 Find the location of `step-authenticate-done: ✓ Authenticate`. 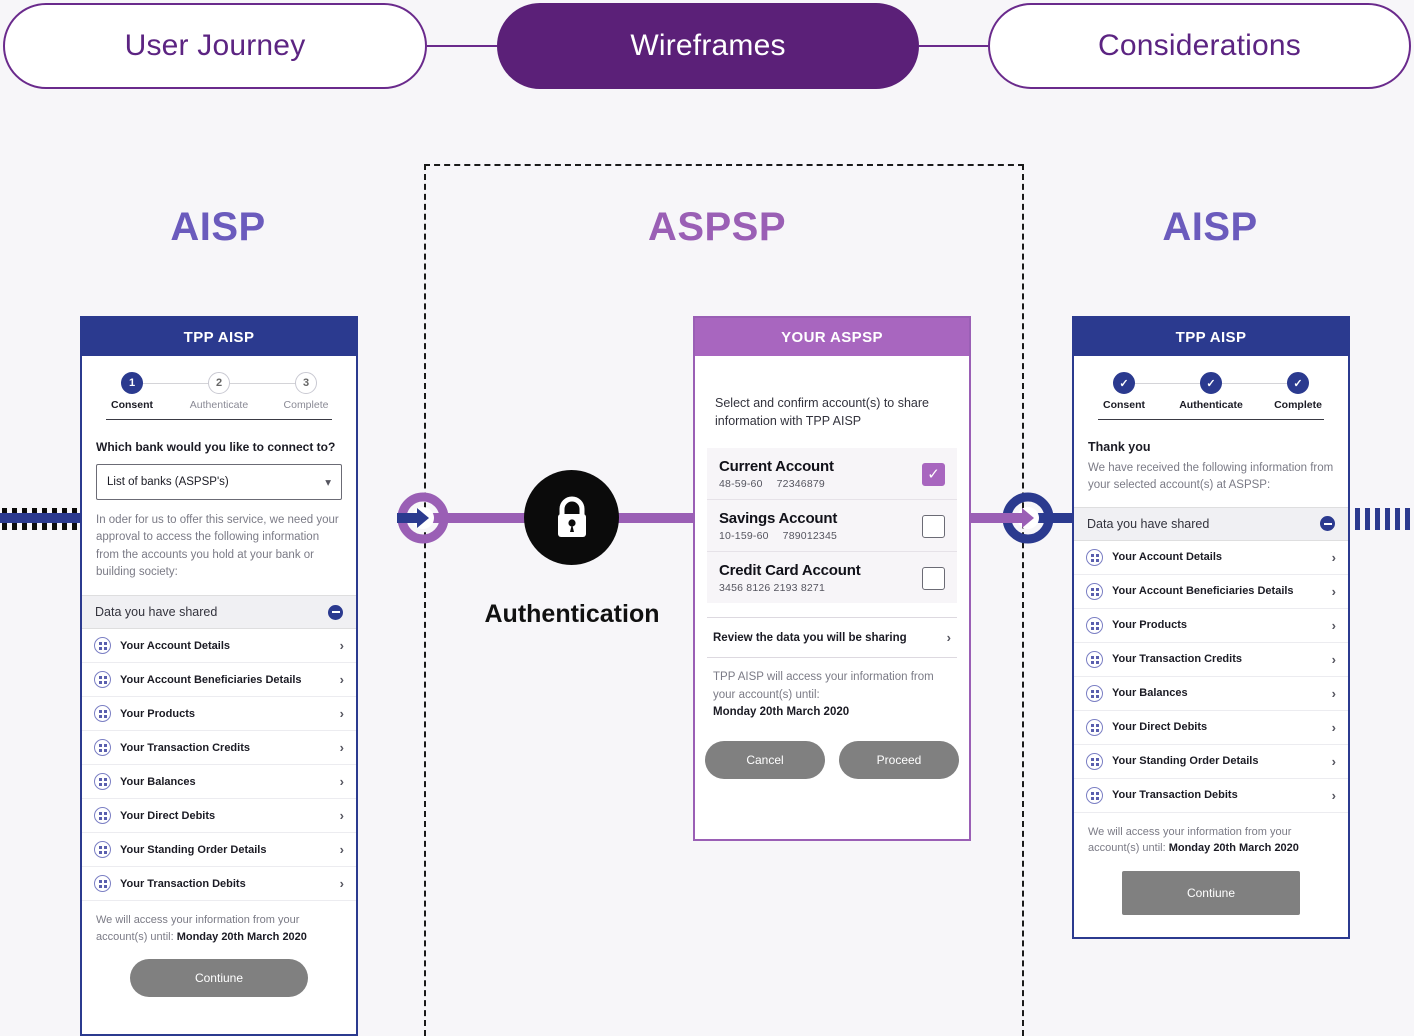

step-authenticate-done: ✓ Authenticate is located at coordinates (1211, 391).